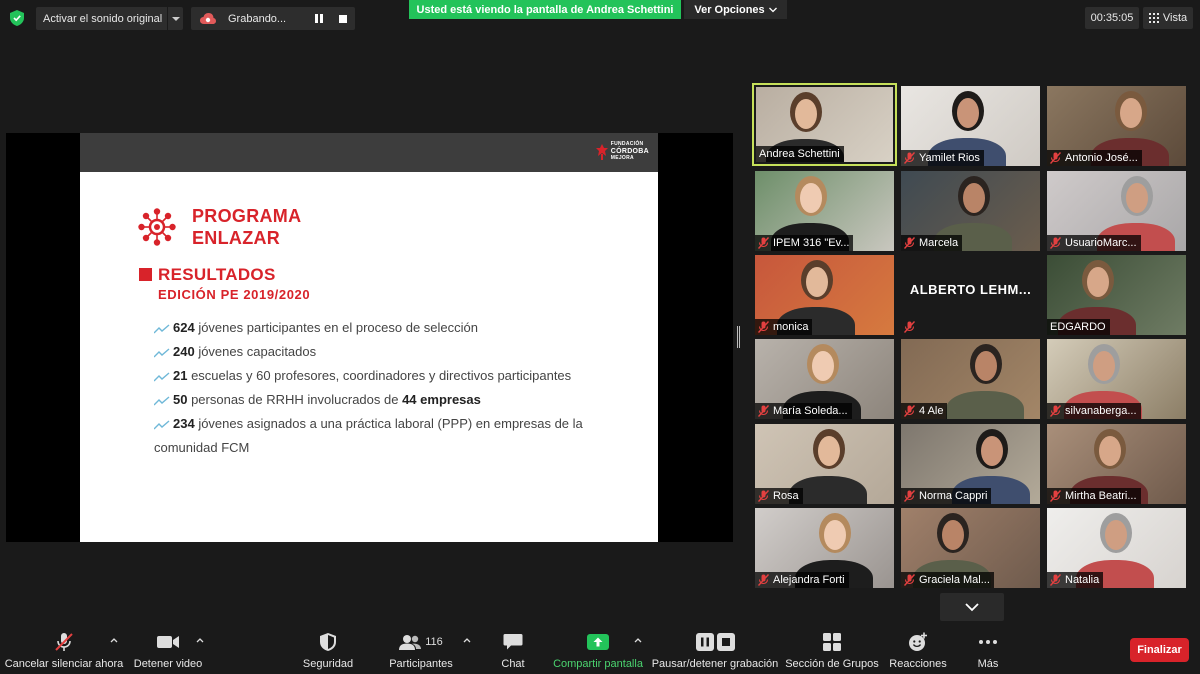 Image resolution: width=1200 pixels, height=674 pixels. I want to click on view-options-button: Ver Opciones, so click(735, 9).